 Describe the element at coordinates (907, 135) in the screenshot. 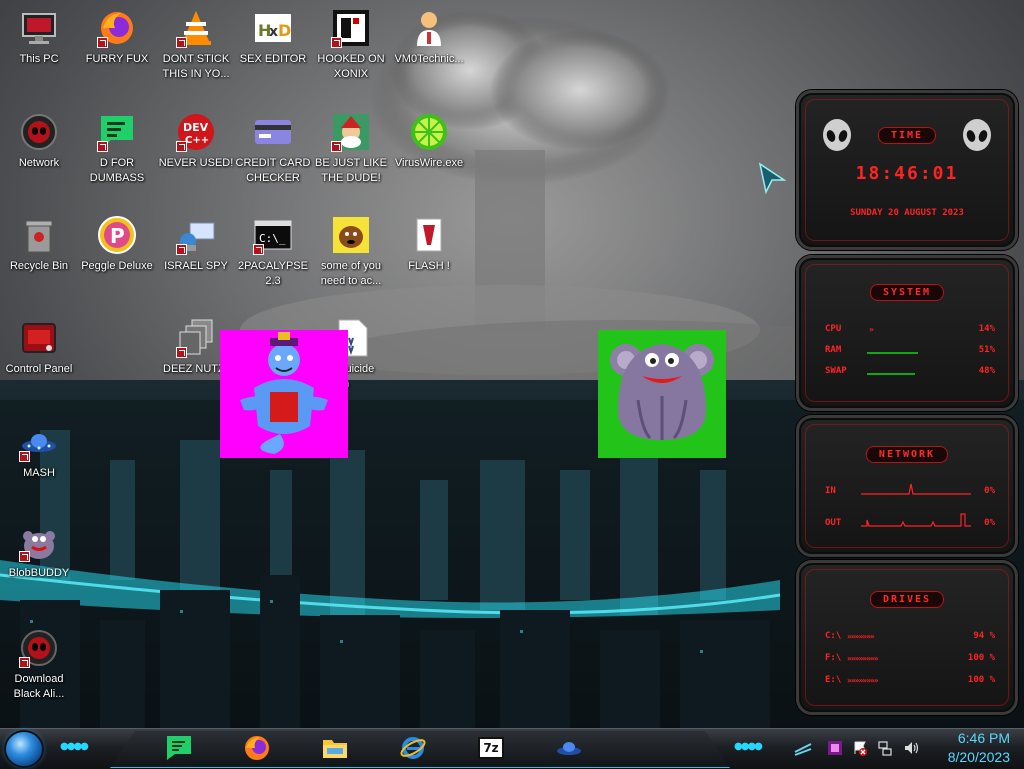

I see `widget-title: TIME` at that location.